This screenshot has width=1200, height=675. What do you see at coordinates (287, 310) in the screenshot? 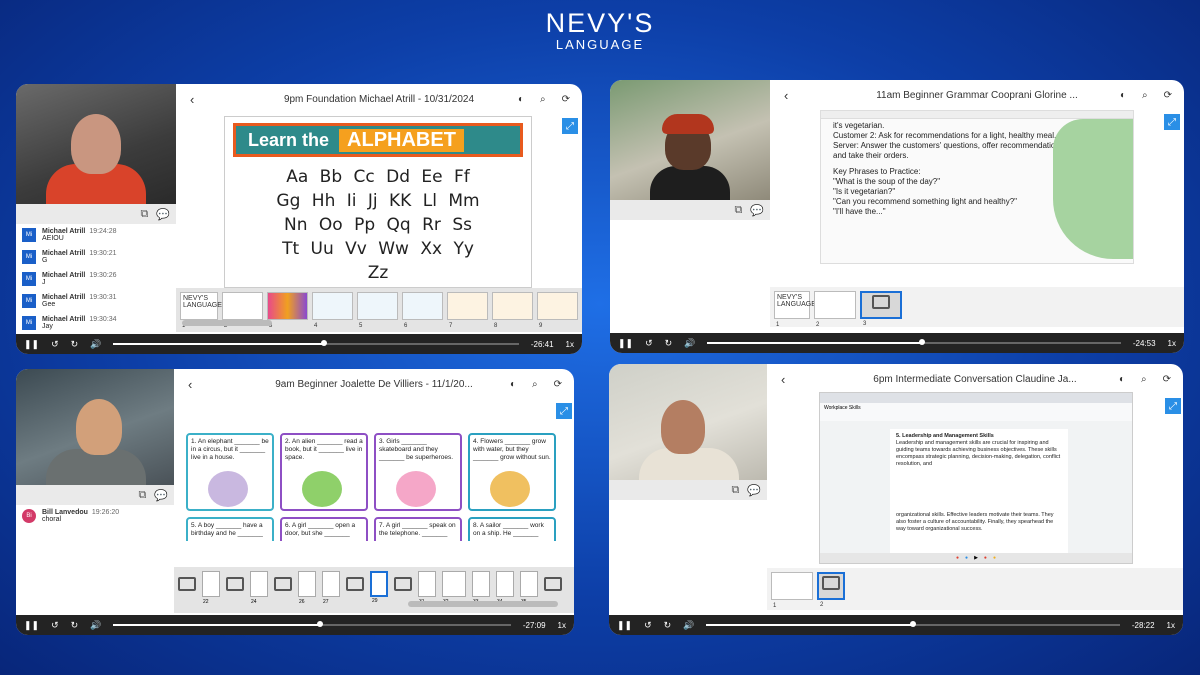
I see `thumbnail: 3` at bounding box center [287, 310].